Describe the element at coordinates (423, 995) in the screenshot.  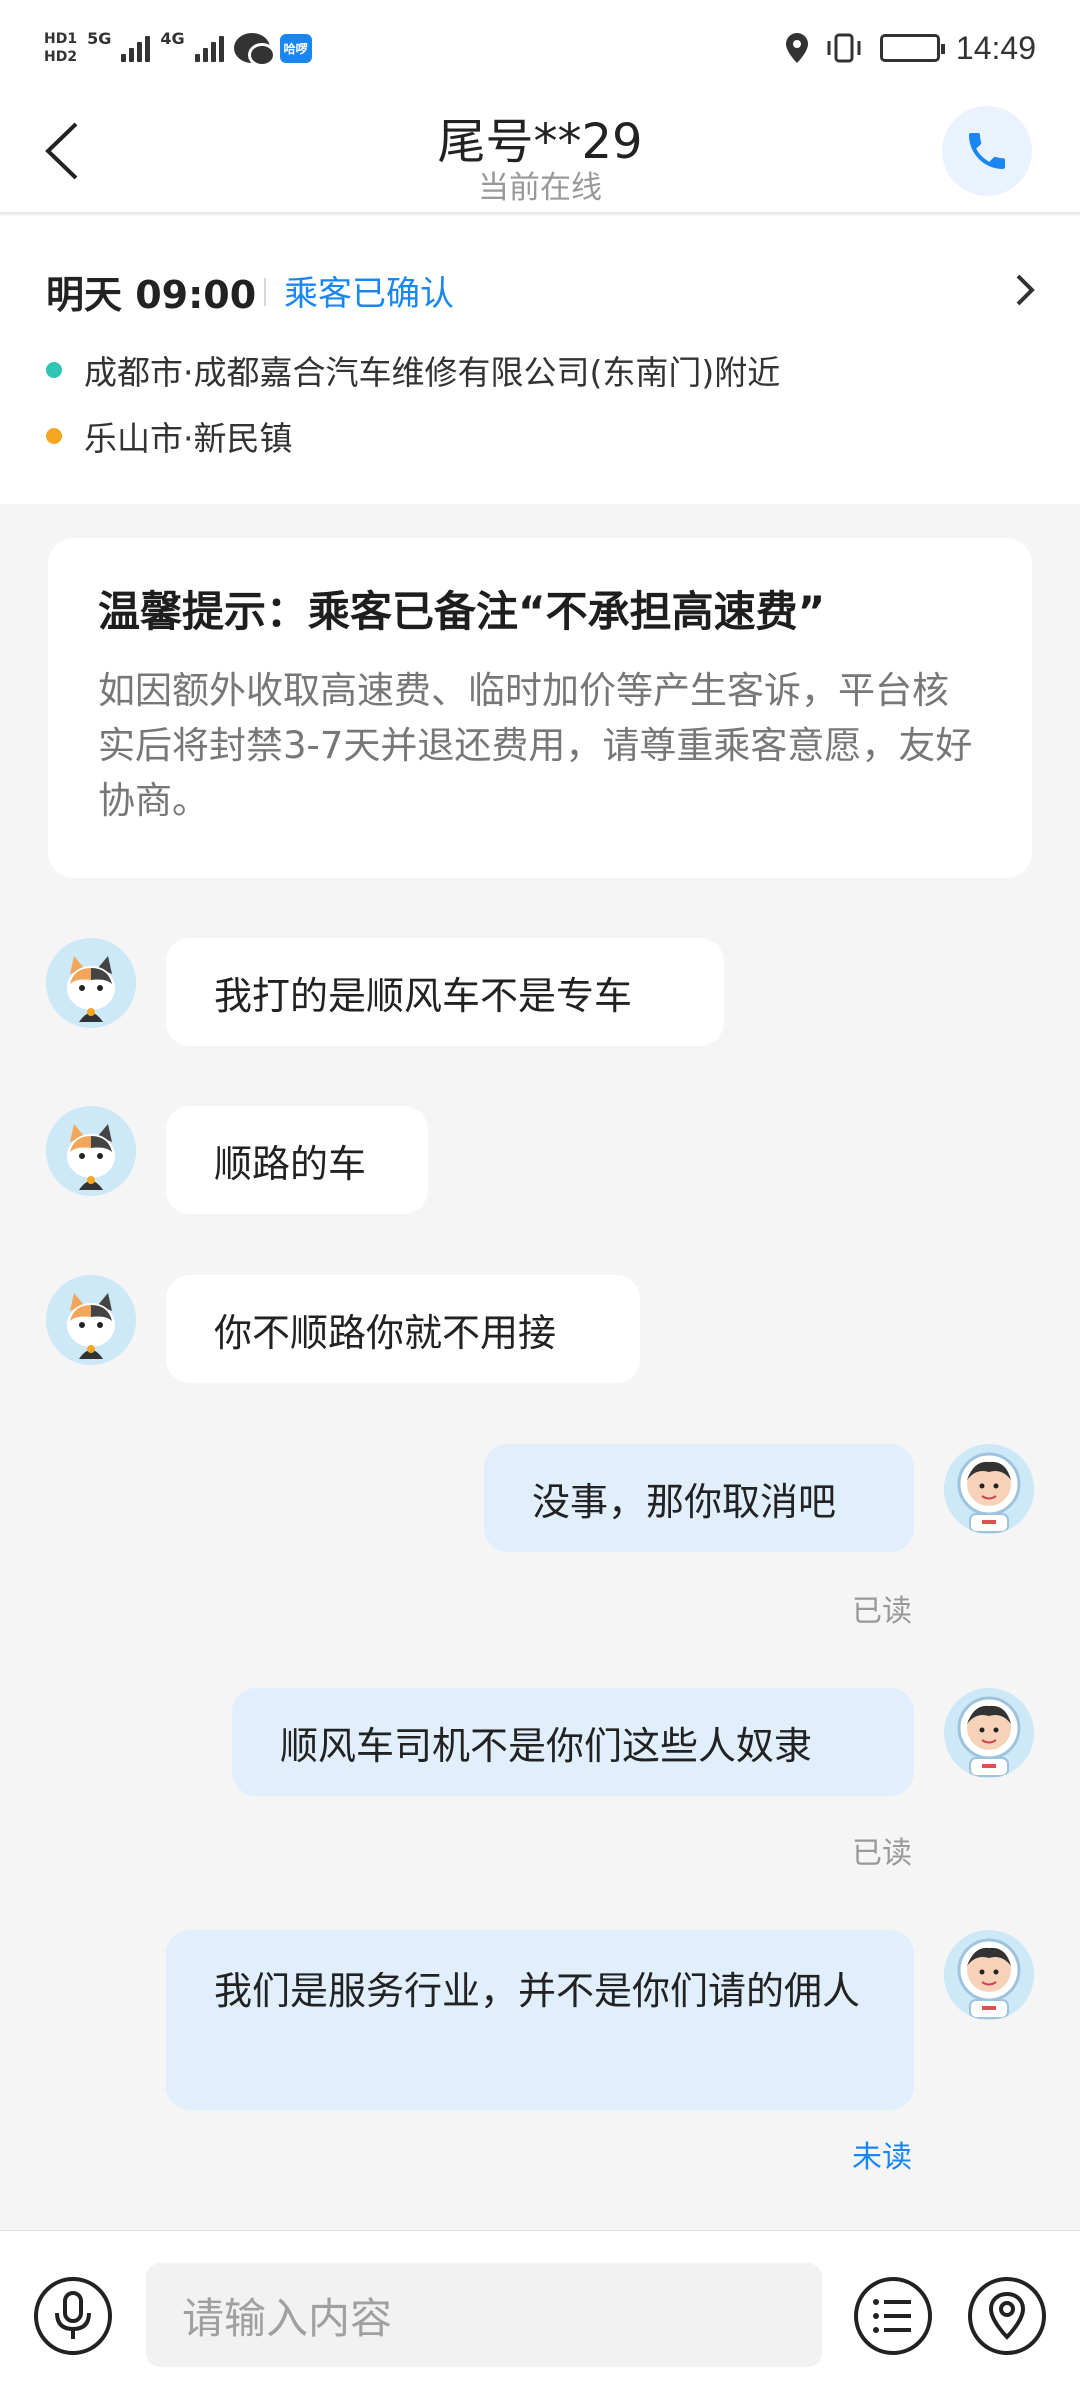
I see `message-text: 我打的是顺风车不是专车` at that location.